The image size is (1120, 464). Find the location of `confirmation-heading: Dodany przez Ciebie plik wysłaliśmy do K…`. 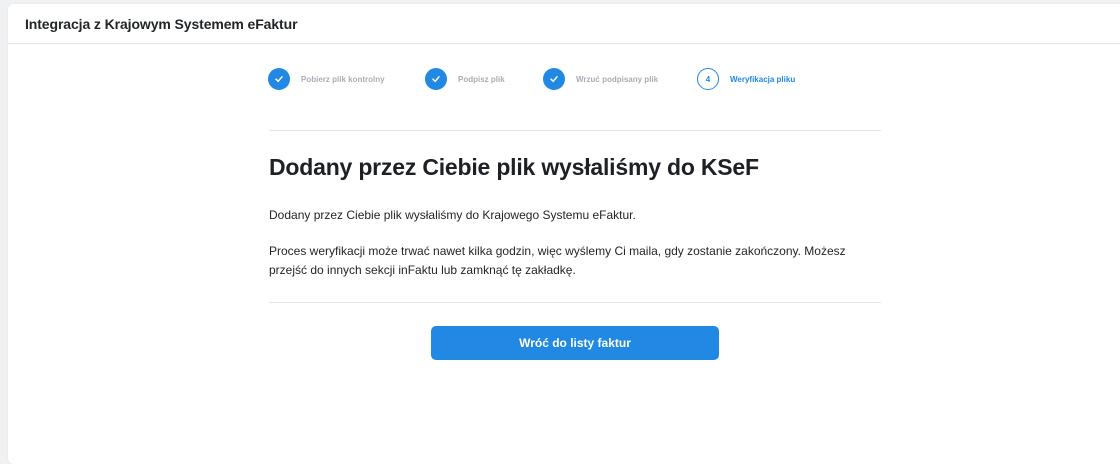

confirmation-heading: Dodany przez Ciebie plik wysłaliśmy do K… is located at coordinates (514, 167).